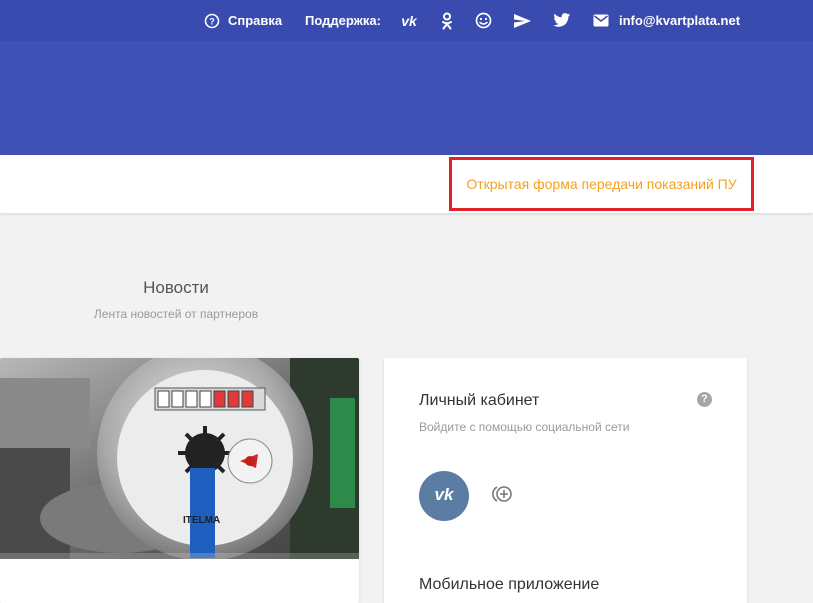  I want to click on open-form-highlight: Открытая форма передачи показаний ПУ, so click(601, 184).